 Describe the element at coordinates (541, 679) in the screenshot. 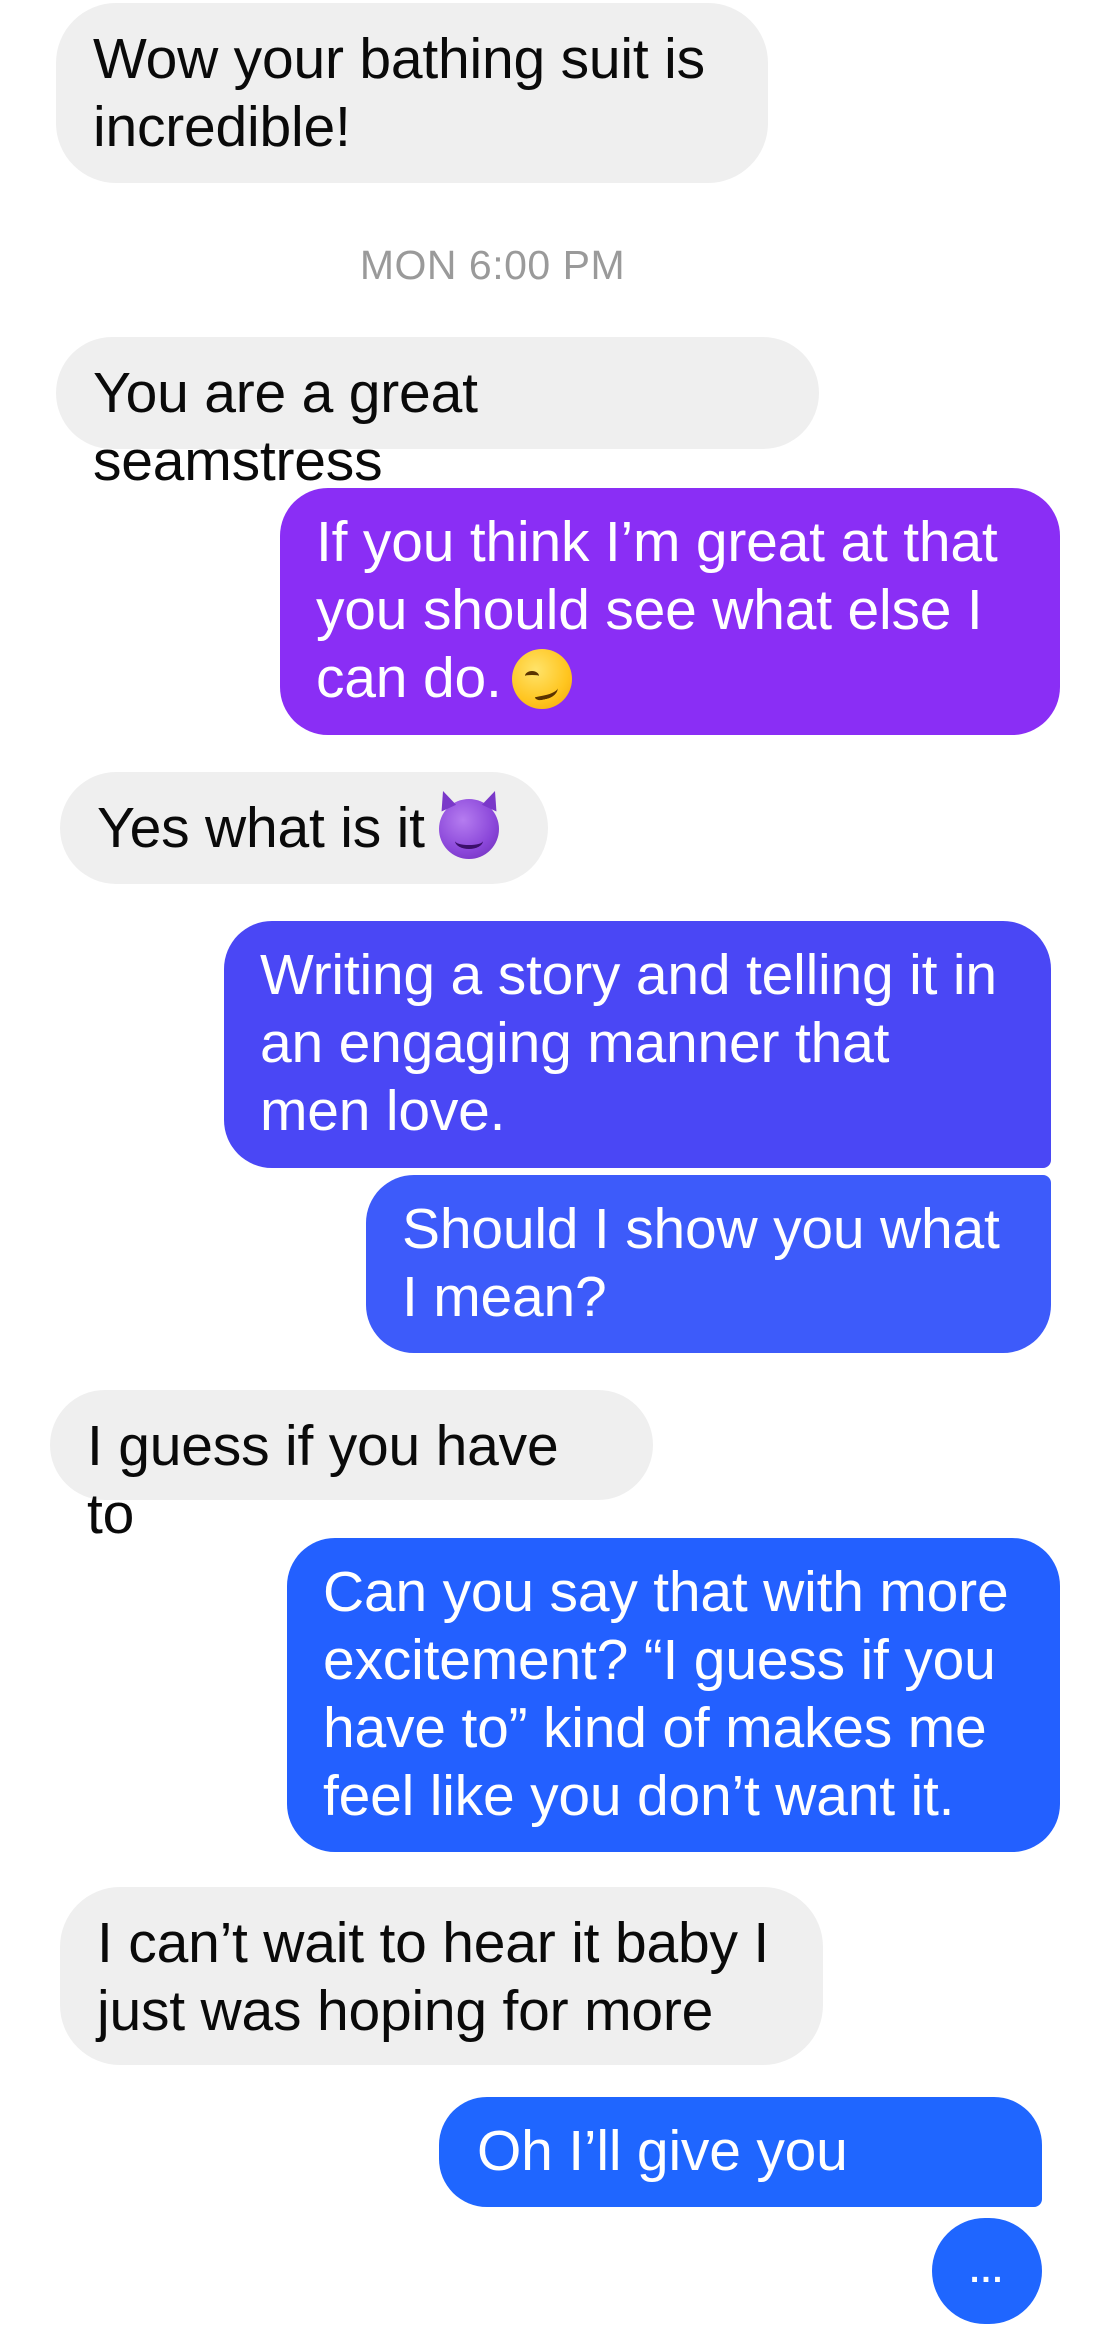

I see `smirking-face-icon` at that location.